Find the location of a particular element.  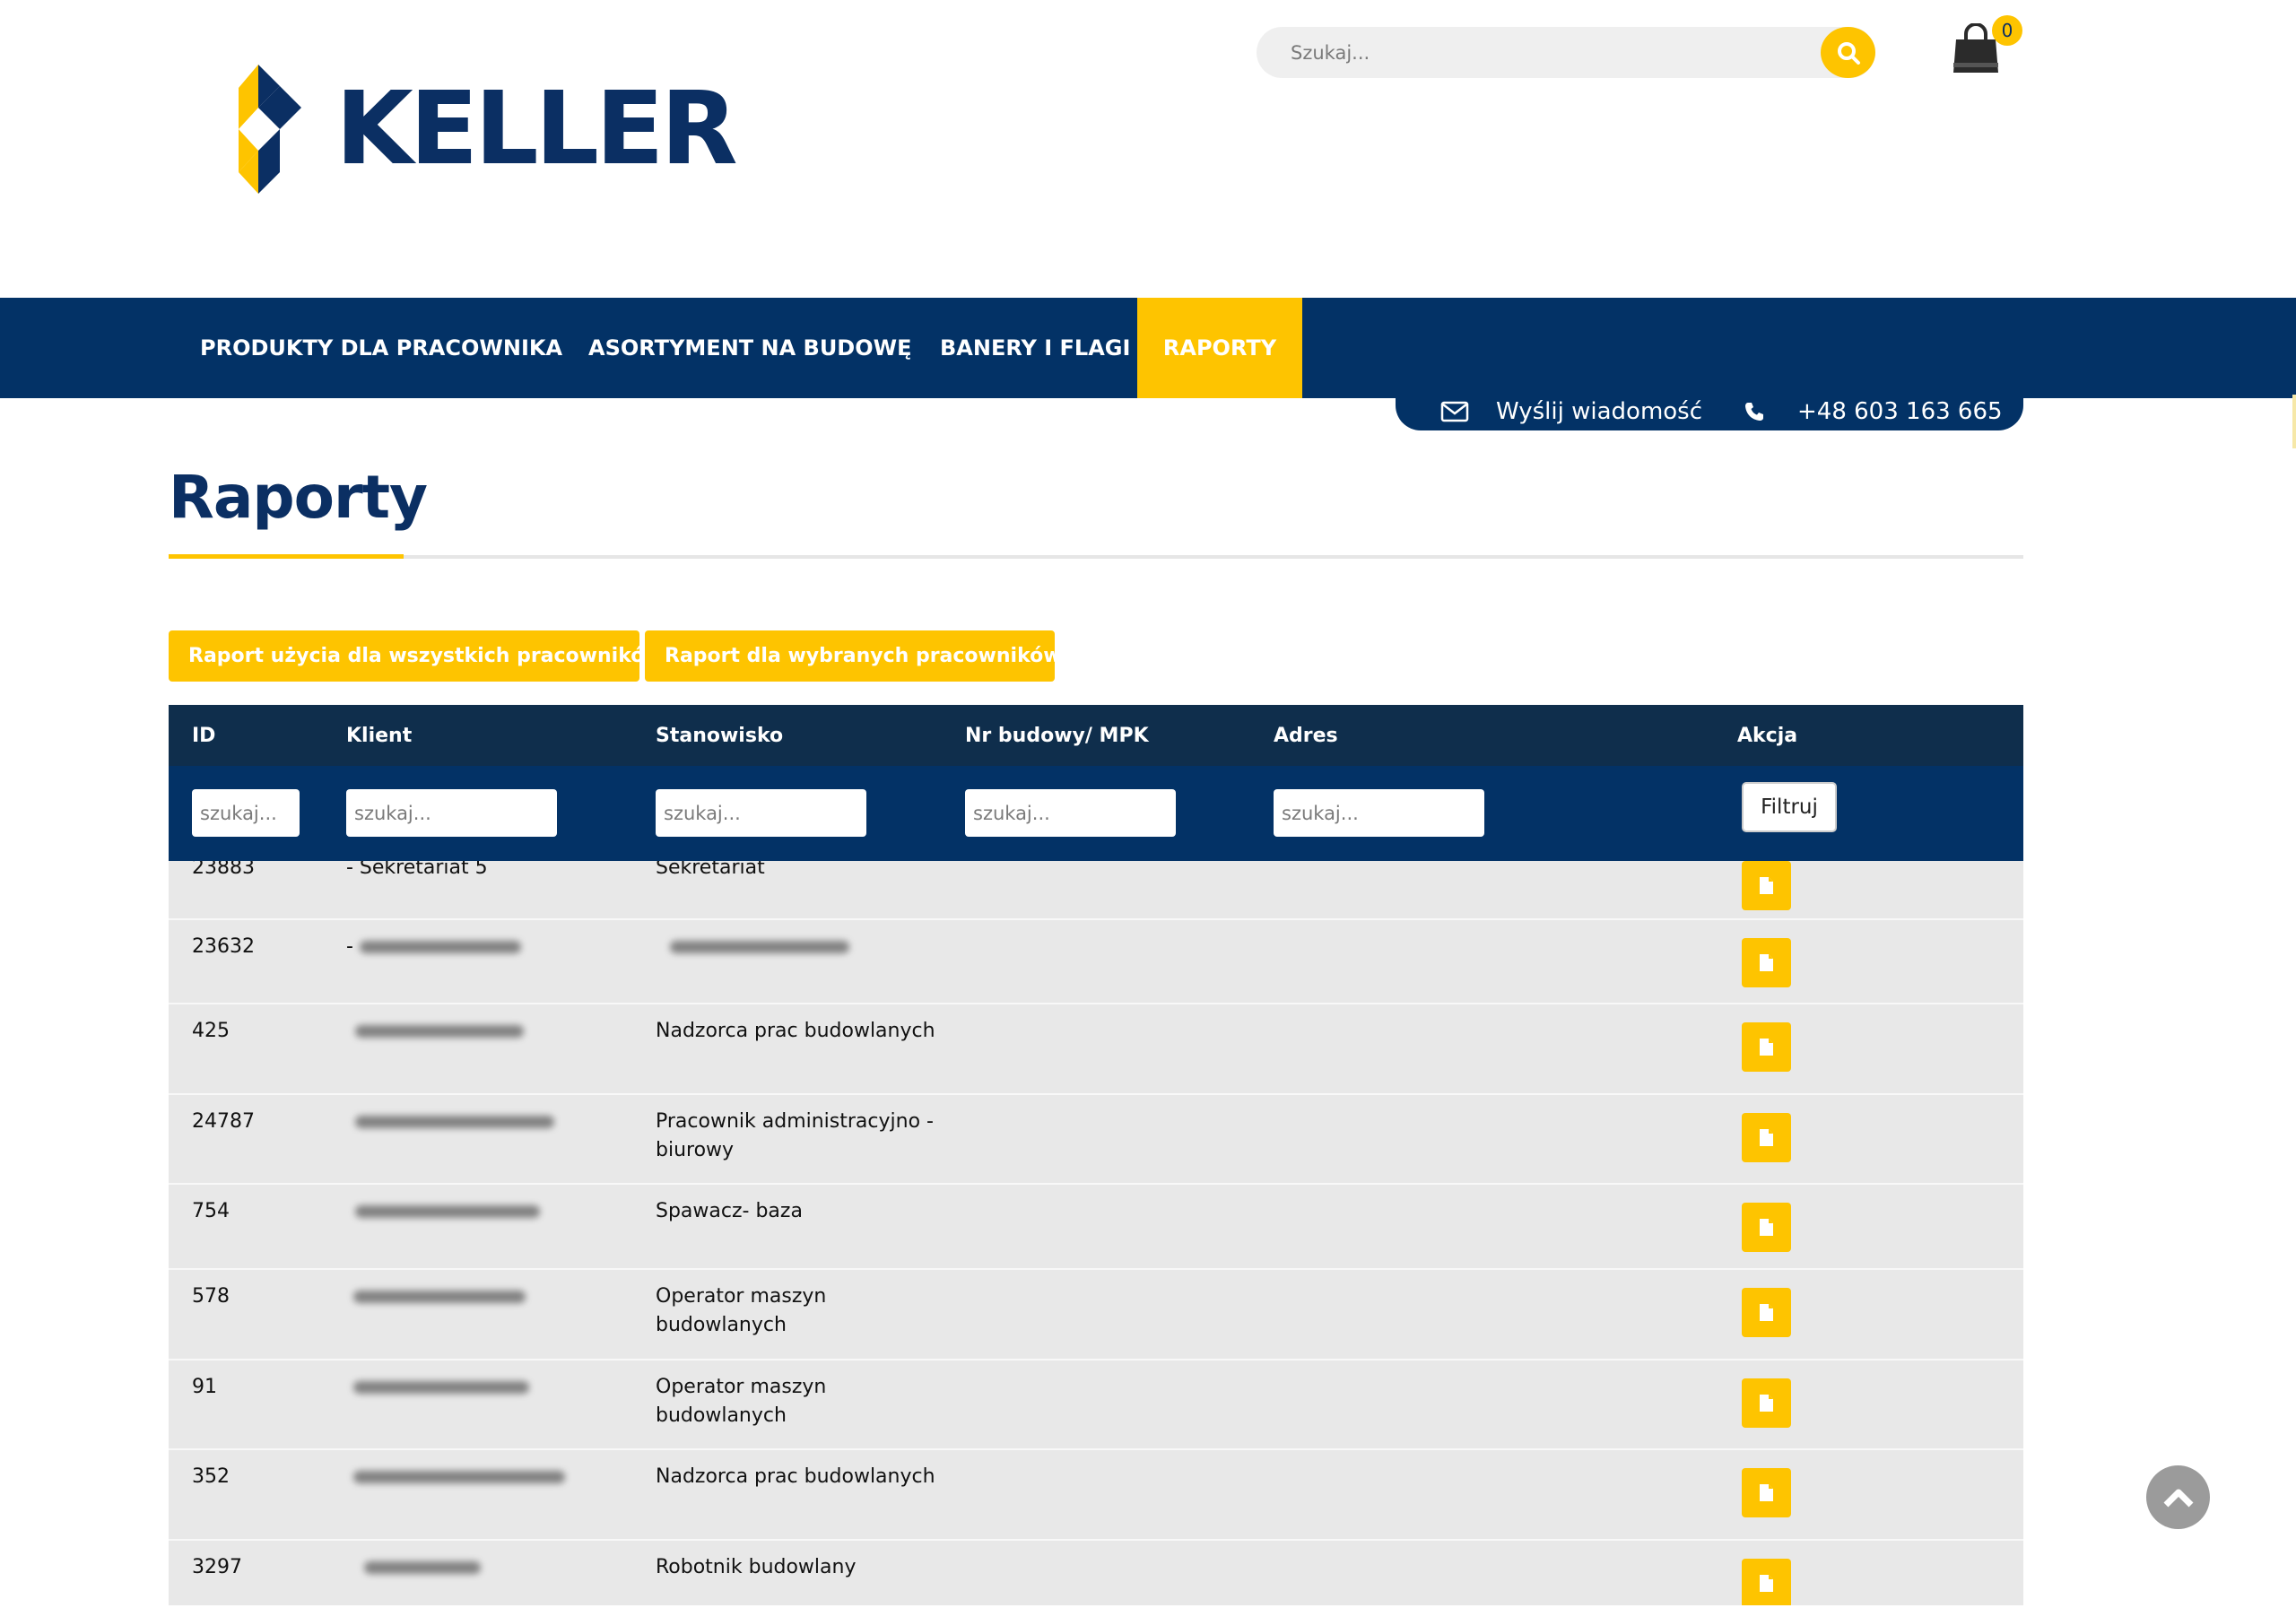

cell-id: 425 is located at coordinates (211, 1031).